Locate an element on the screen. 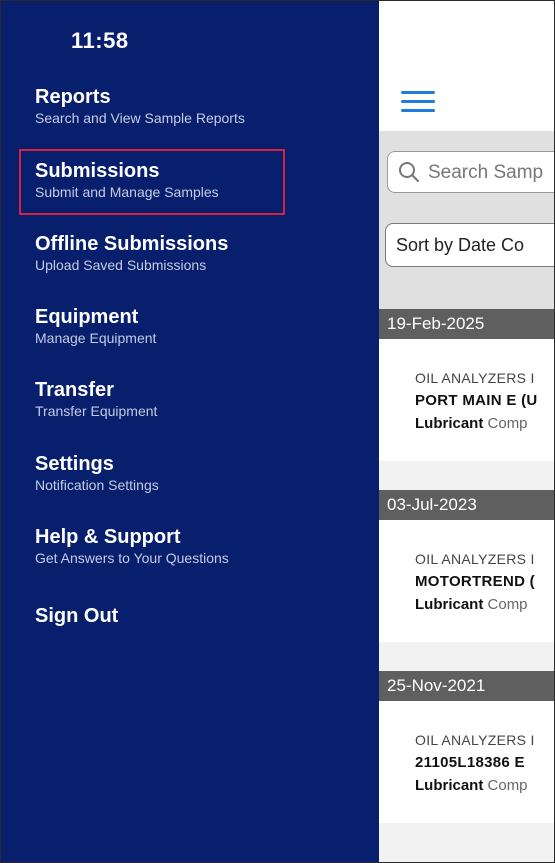  date-group-header: 03-Jul-2023 is located at coordinates (466, 505).